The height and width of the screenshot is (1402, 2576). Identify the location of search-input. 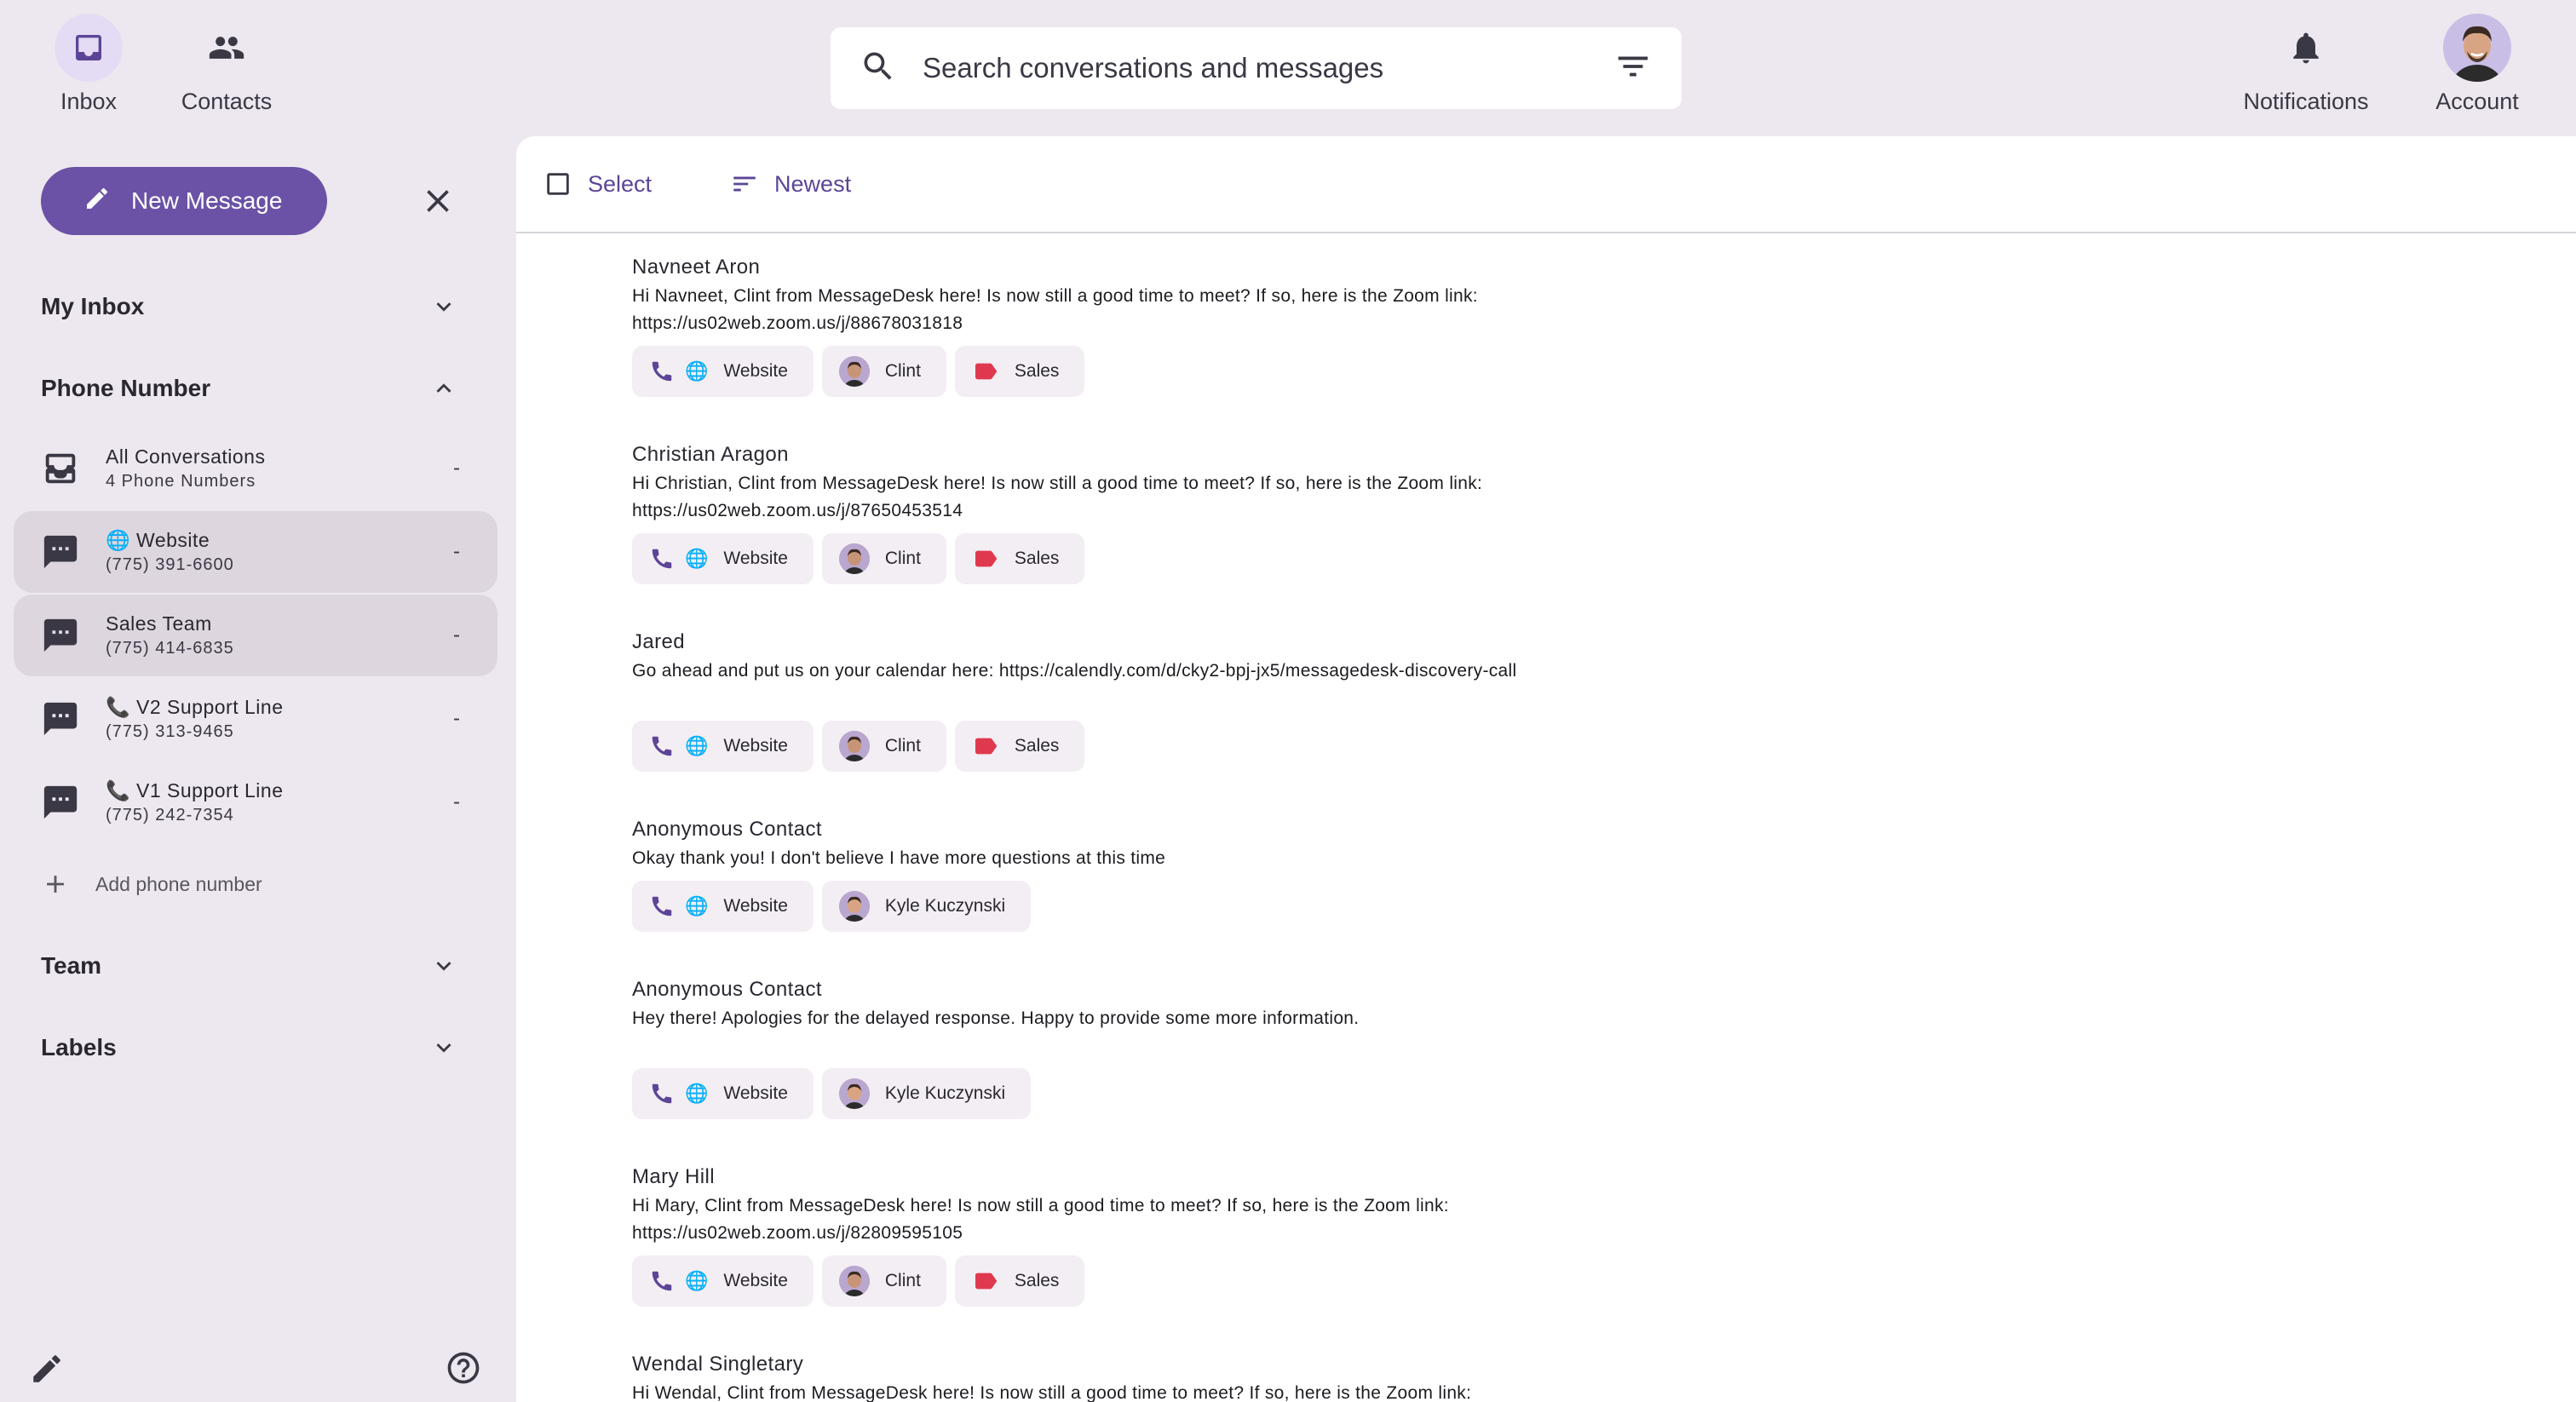
(1268, 68).